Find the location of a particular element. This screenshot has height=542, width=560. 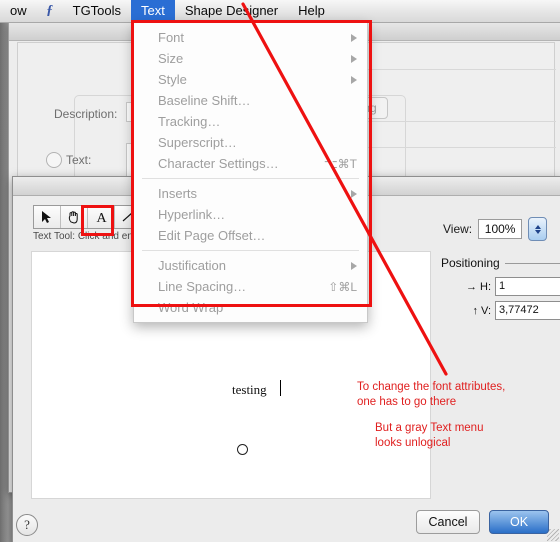

h-axis-label: → H: is located at coordinates (478, 286).